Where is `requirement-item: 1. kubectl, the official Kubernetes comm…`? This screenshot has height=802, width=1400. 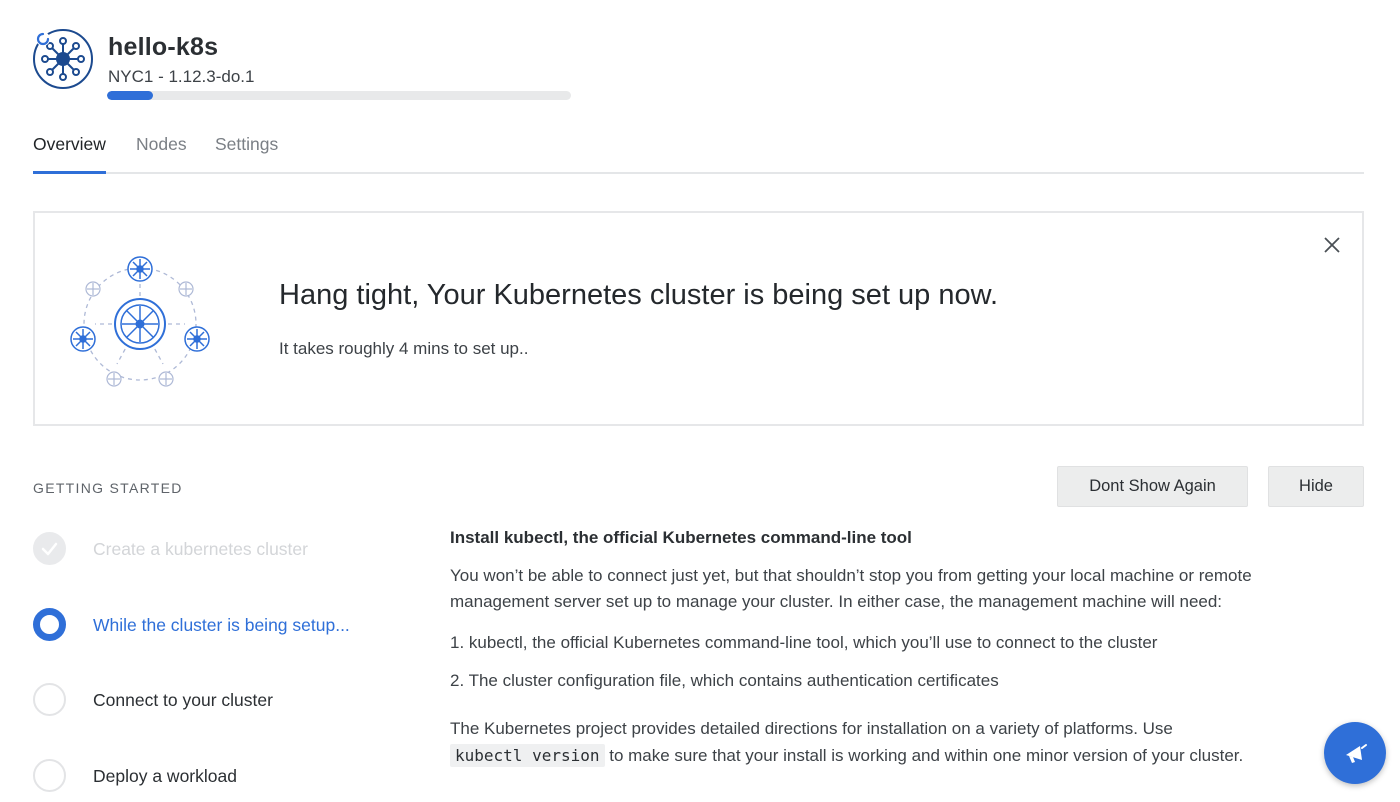 requirement-item: 1. kubectl, the official Kubernetes comm… is located at coordinates (804, 642).